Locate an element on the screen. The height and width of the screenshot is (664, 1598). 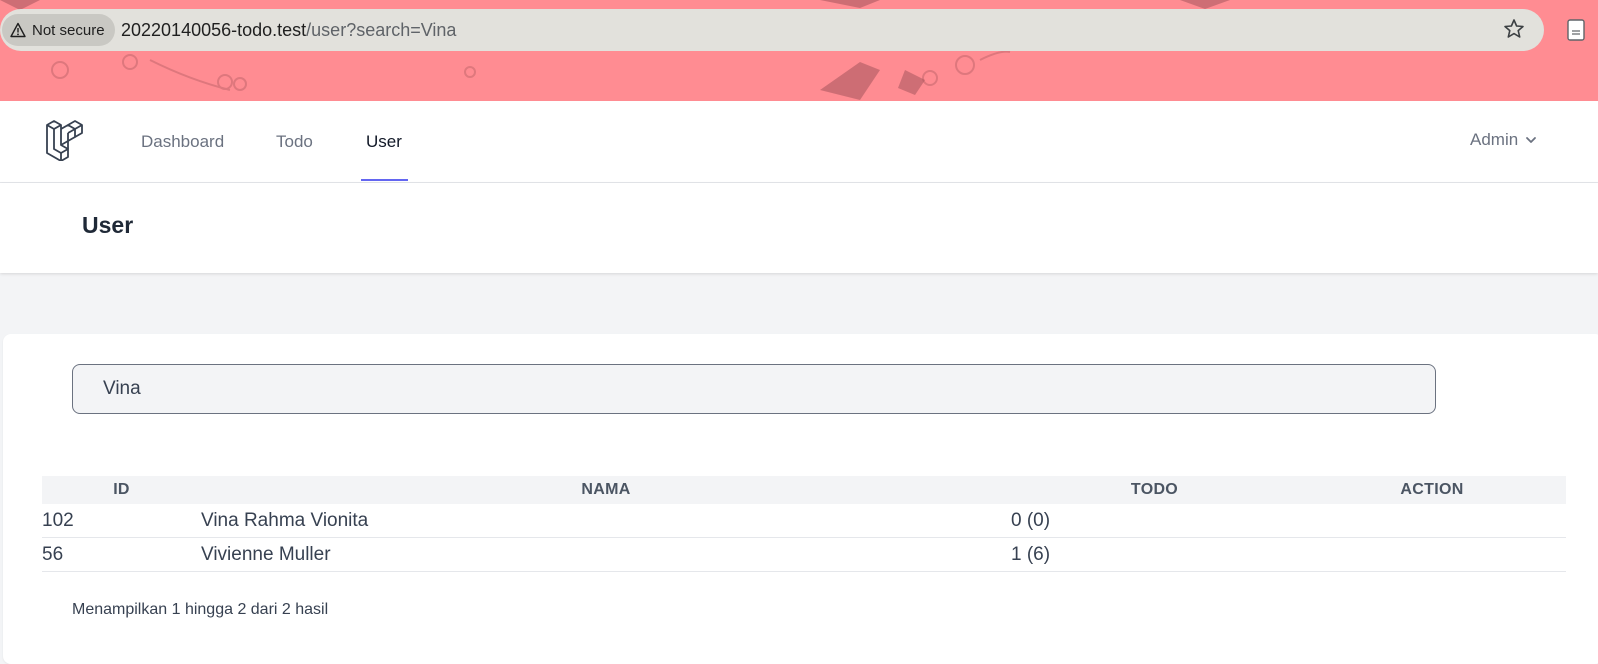
search-input is located at coordinates (754, 389).